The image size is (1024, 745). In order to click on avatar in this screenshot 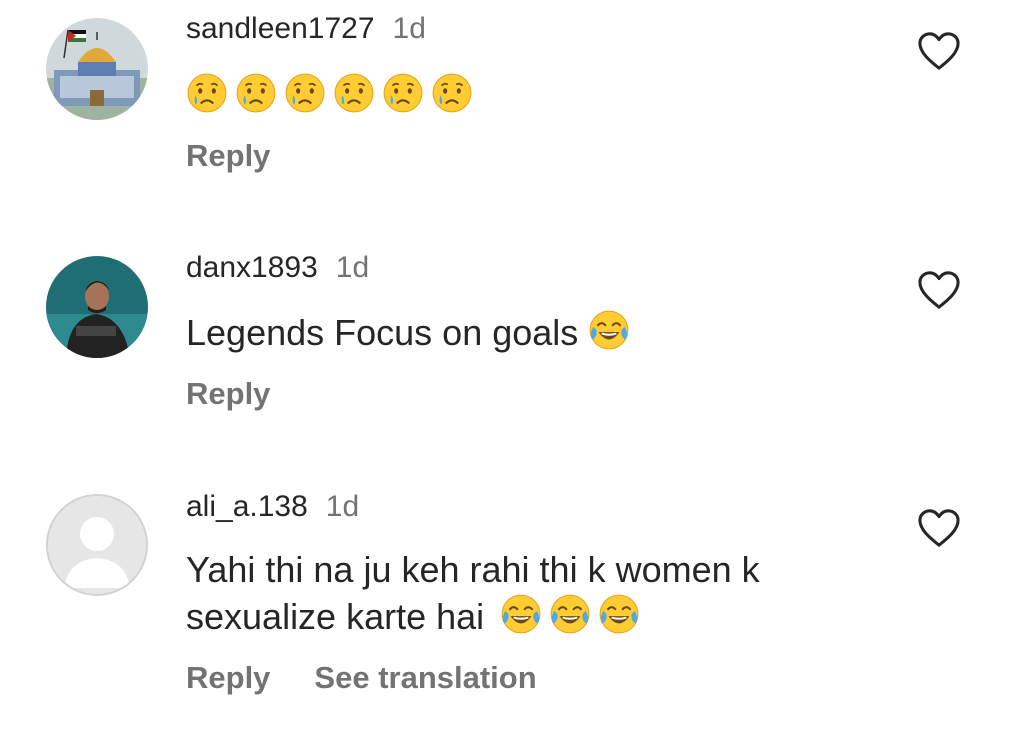, I will do `click(97, 545)`.